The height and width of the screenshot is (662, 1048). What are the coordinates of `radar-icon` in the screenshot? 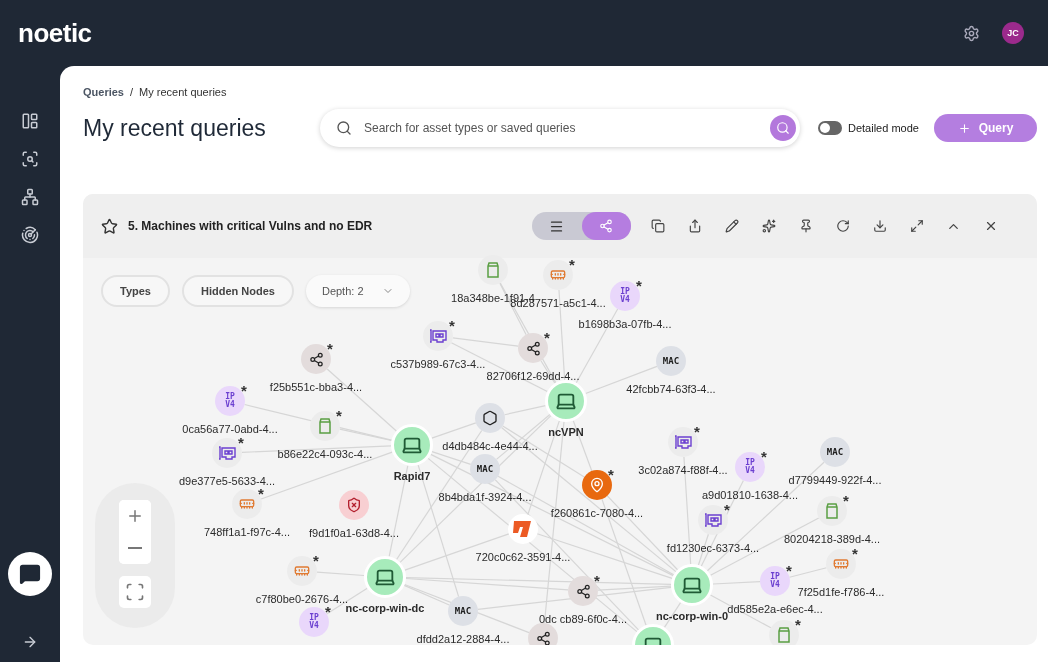 It's located at (30, 235).